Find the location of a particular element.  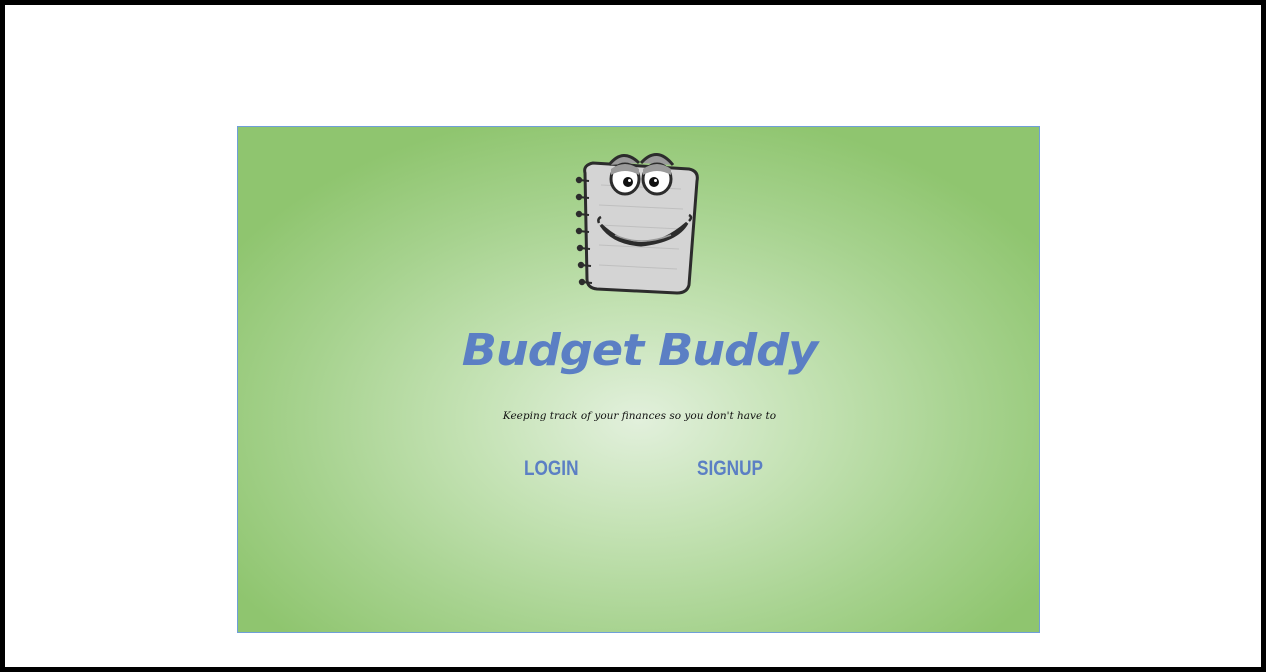

app-title: Budget Buddy is located at coordinates (640, 350).